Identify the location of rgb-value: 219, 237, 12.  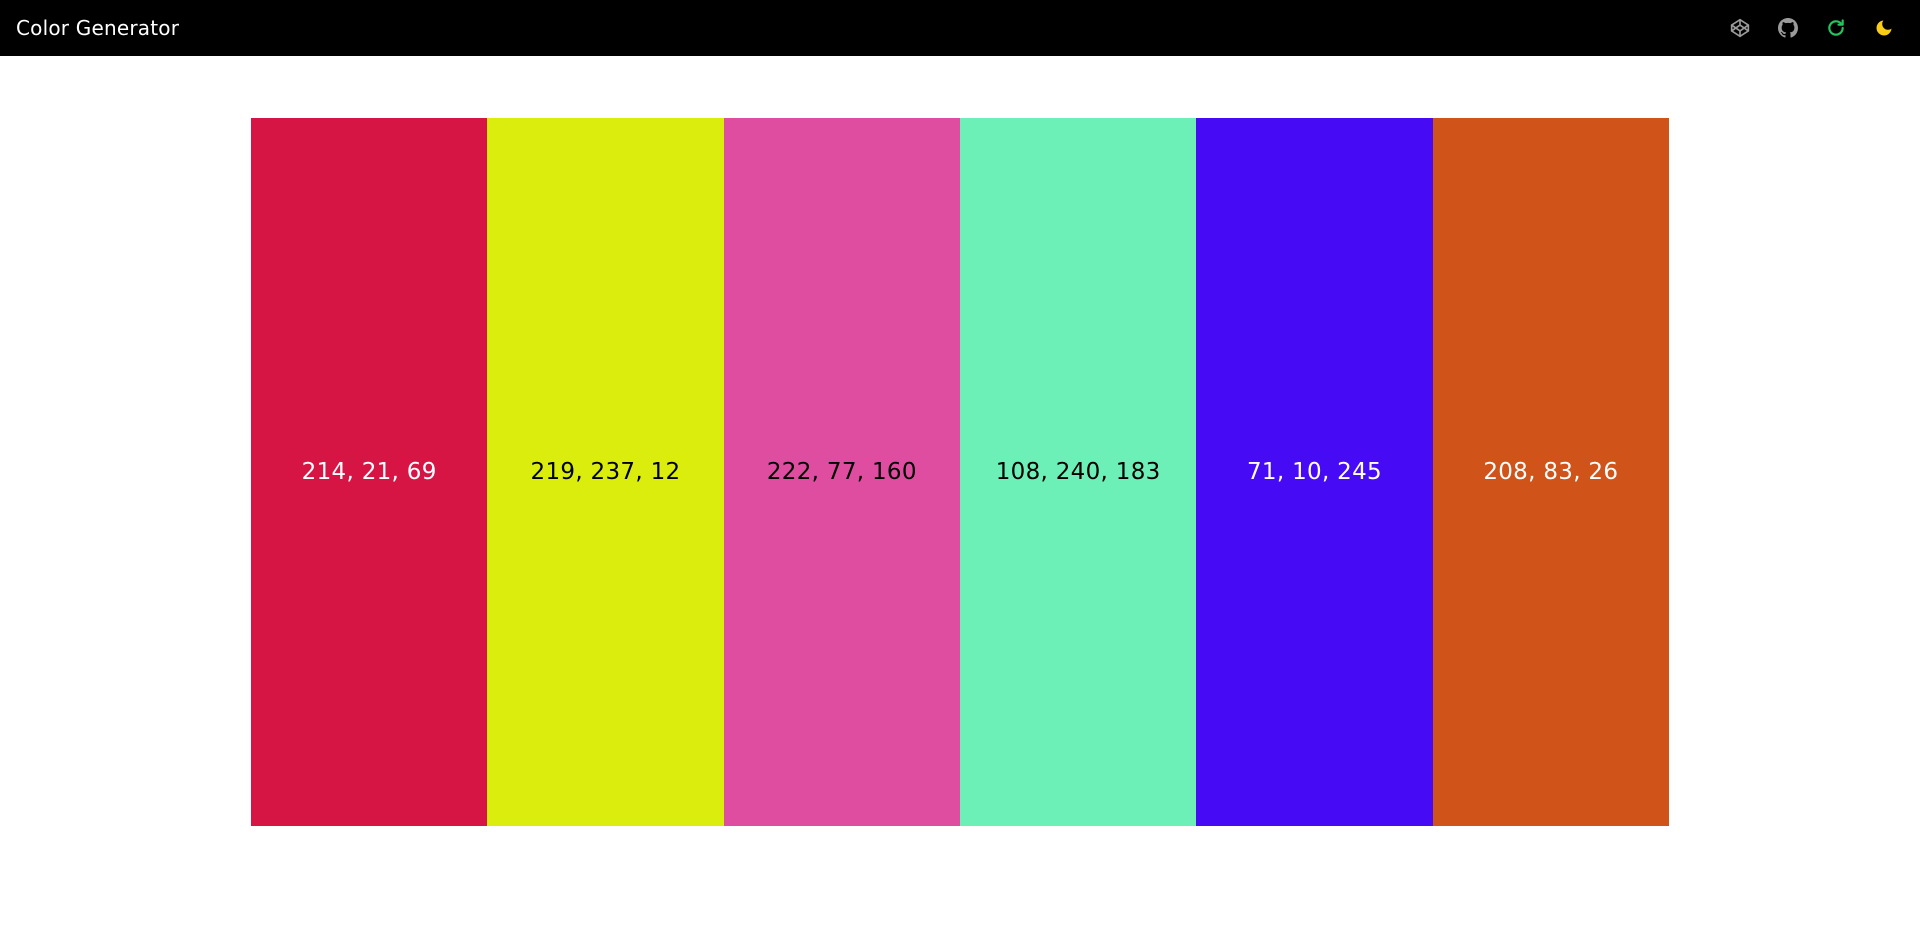
(605, 472).